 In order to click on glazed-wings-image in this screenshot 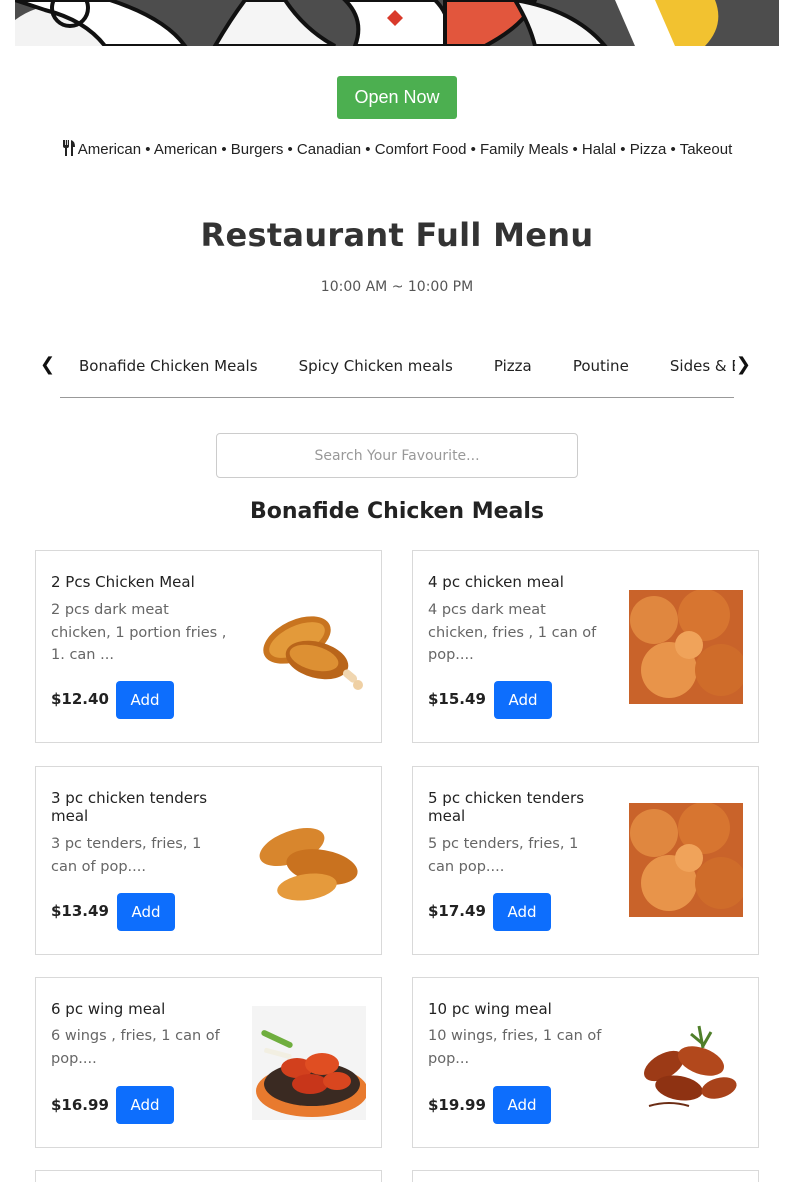, I will do `click(686, 1063)`.